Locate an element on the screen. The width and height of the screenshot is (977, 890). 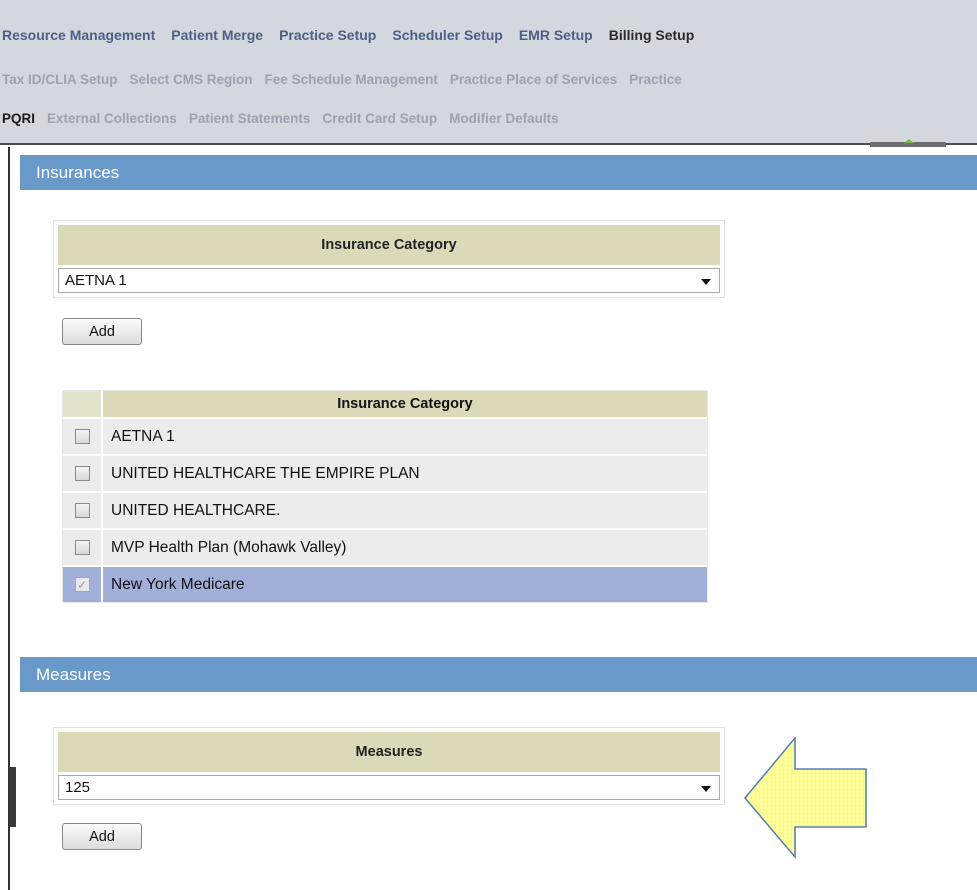
frame-gutter is located at coordinates (13, 797).